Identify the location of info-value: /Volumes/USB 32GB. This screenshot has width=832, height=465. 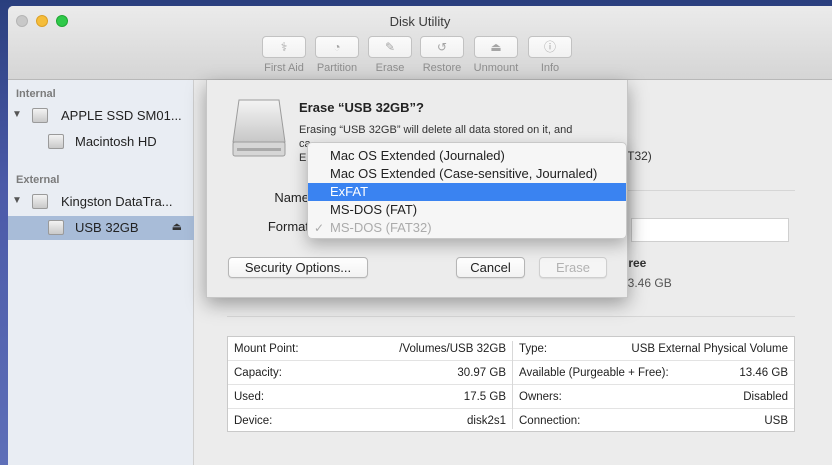
(452, 349).